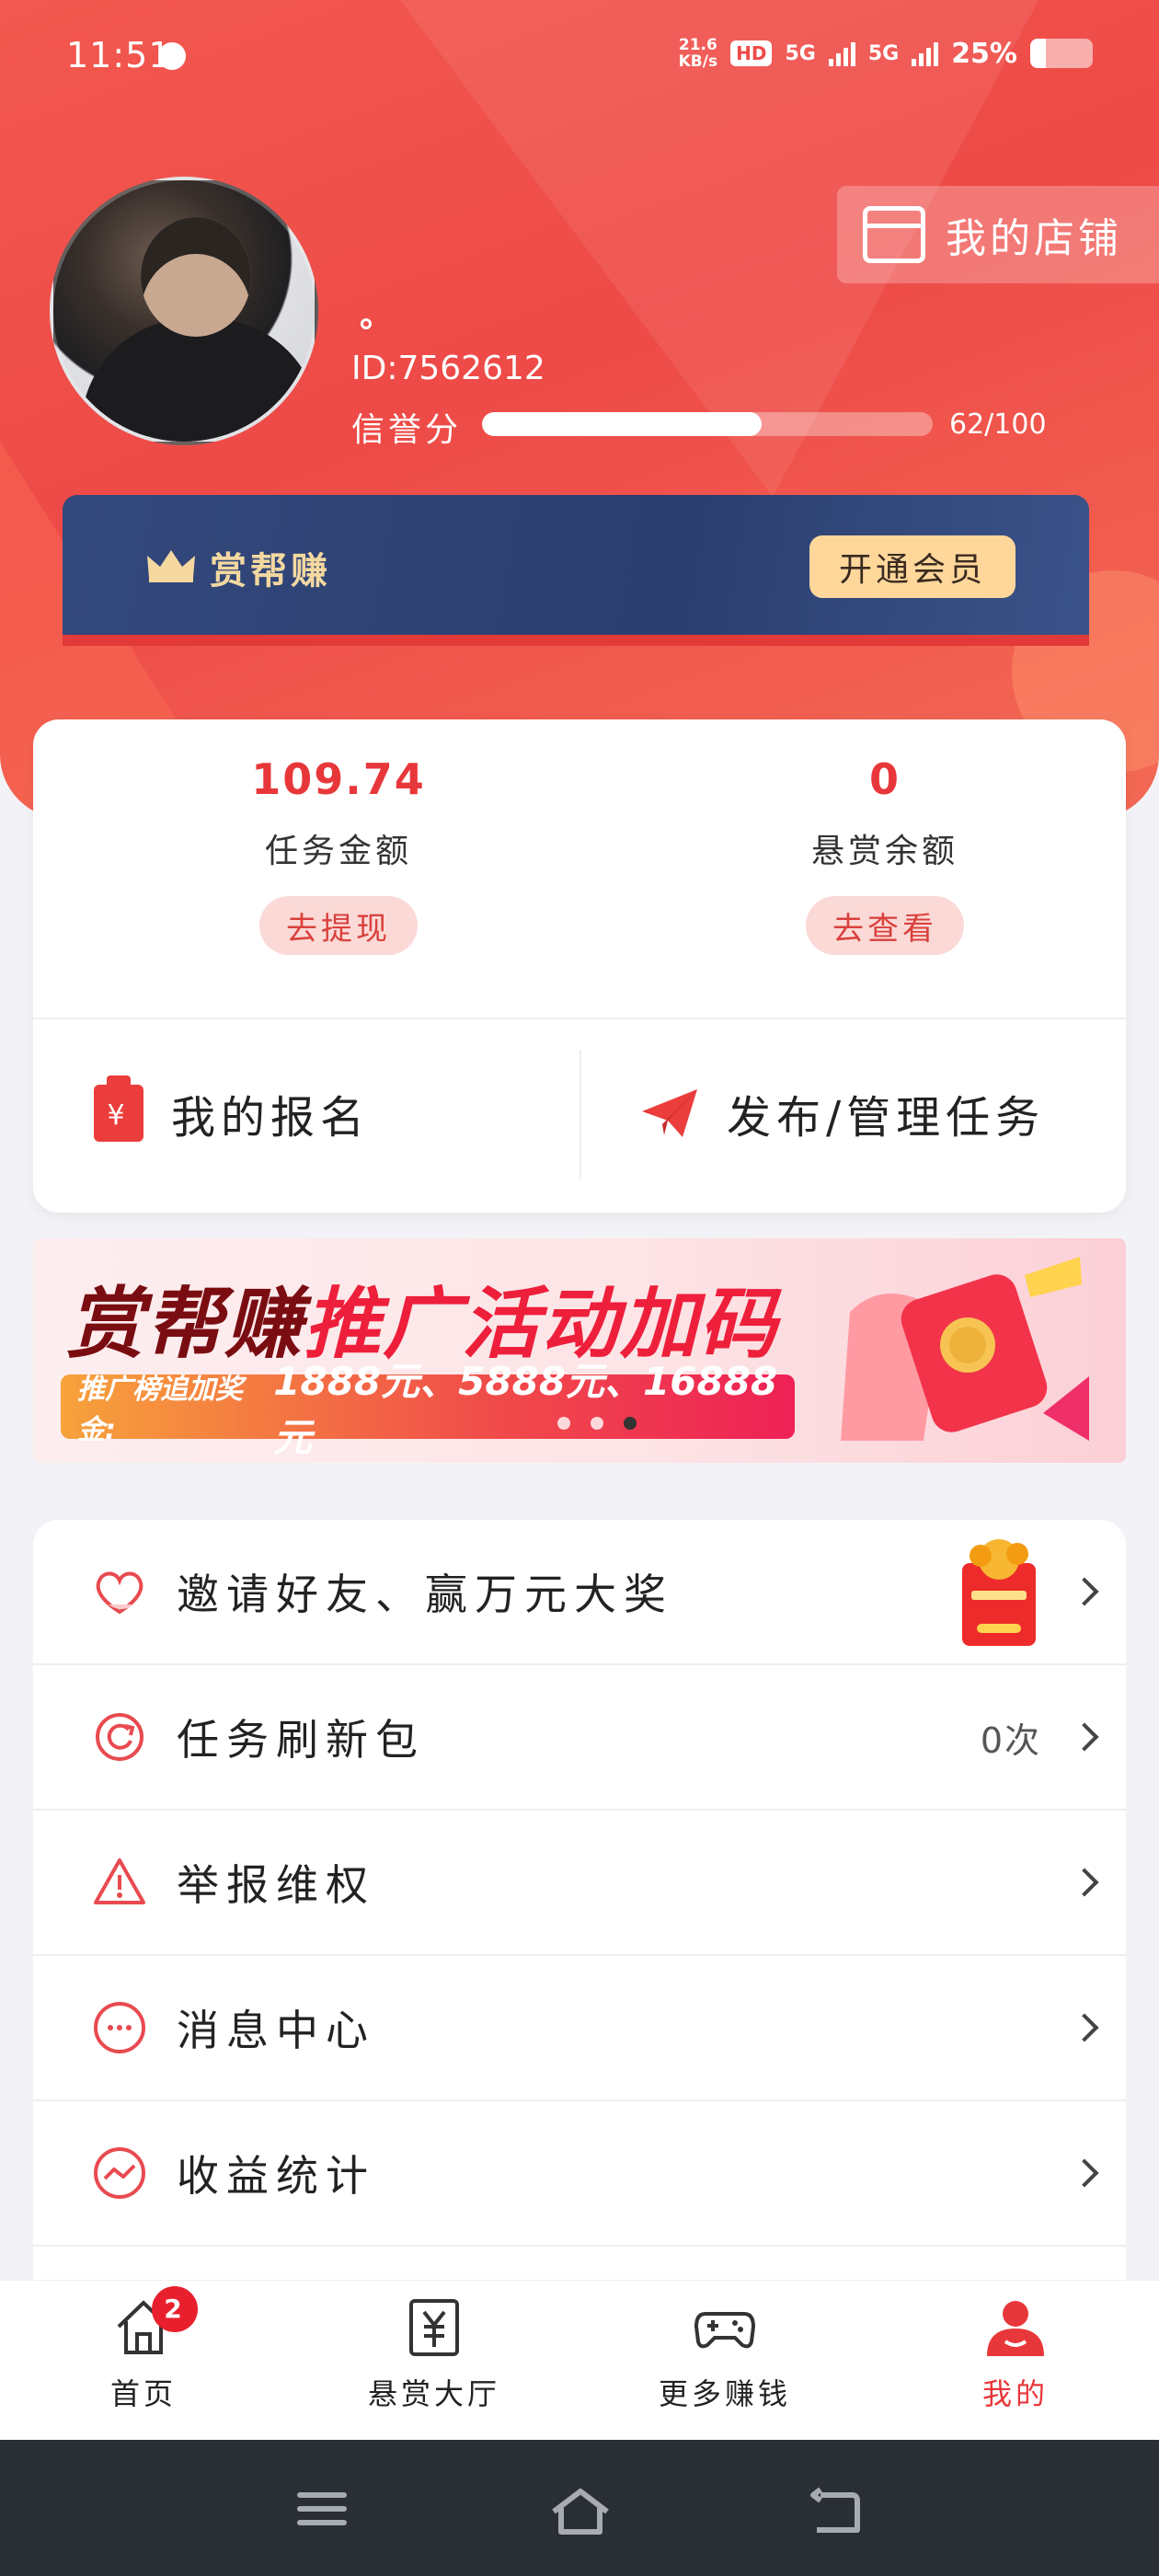  Describe the element at coordinates (965, 1349) in the screenshot. I see `red-envelope-hand-icon` at that location.